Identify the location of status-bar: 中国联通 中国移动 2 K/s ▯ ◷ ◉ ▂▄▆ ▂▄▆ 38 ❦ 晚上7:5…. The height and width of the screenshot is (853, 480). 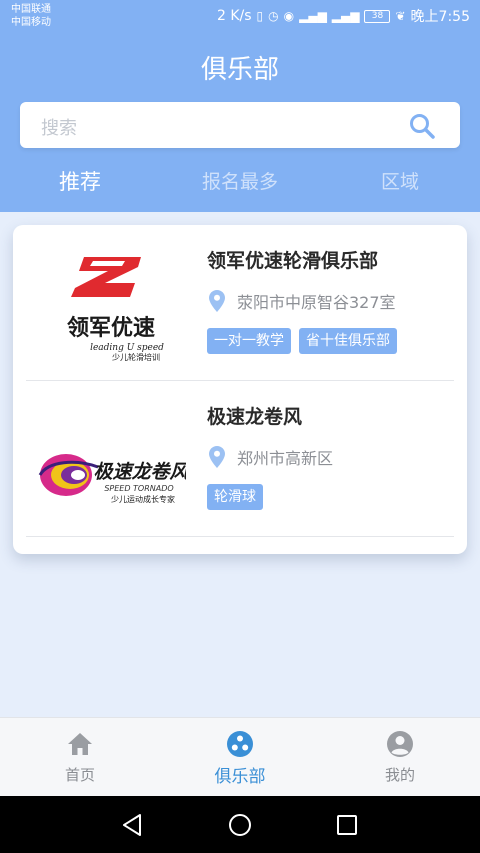
(240, 17).